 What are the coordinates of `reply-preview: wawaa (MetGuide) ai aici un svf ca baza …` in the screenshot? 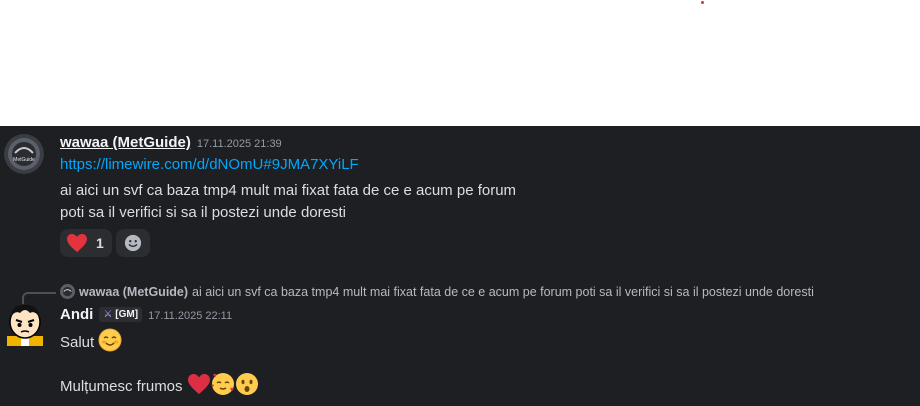 It's located at (437, 291).